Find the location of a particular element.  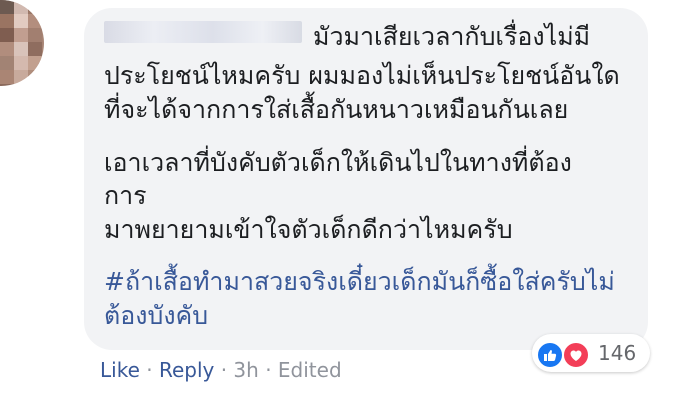

avatar is located at coordinates (22, 43).